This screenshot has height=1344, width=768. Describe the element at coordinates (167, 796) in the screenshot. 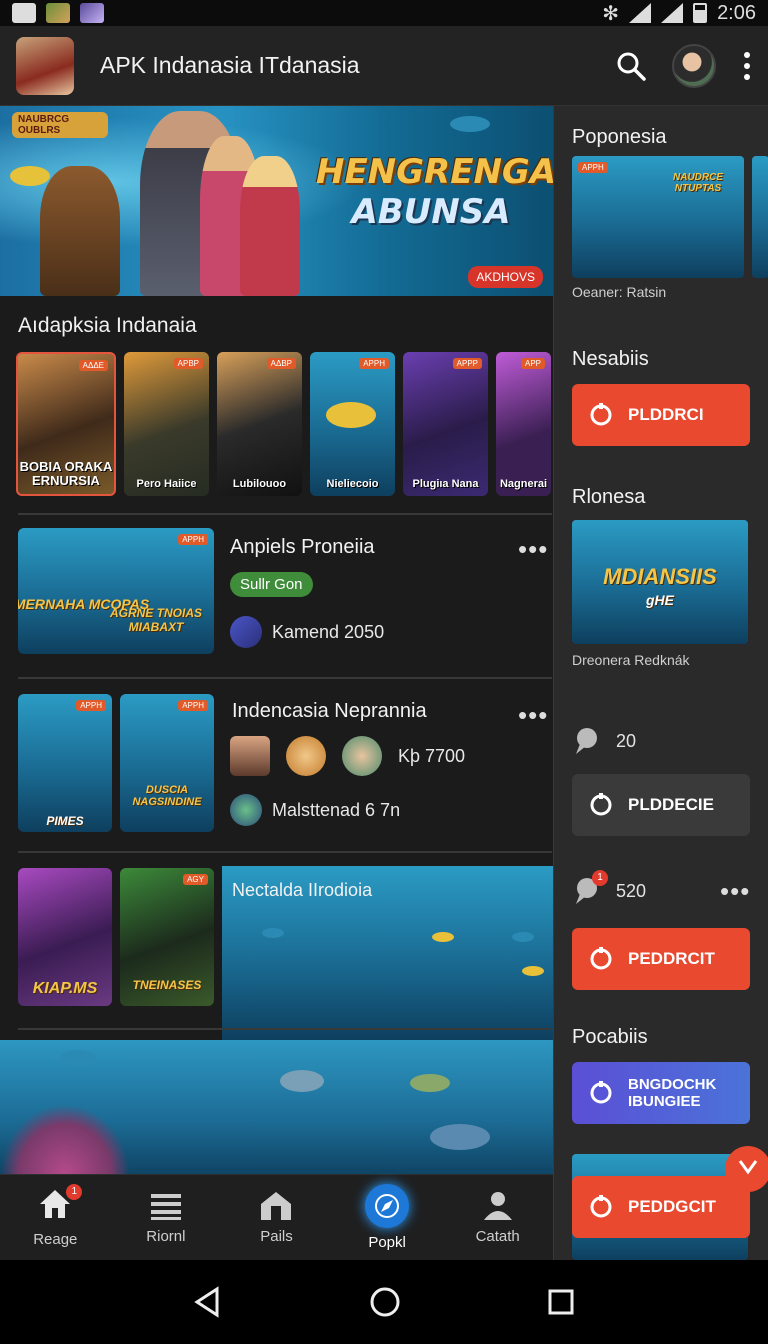

I see `thumb-text: DUSCIA NAGSINDINE` at that location.